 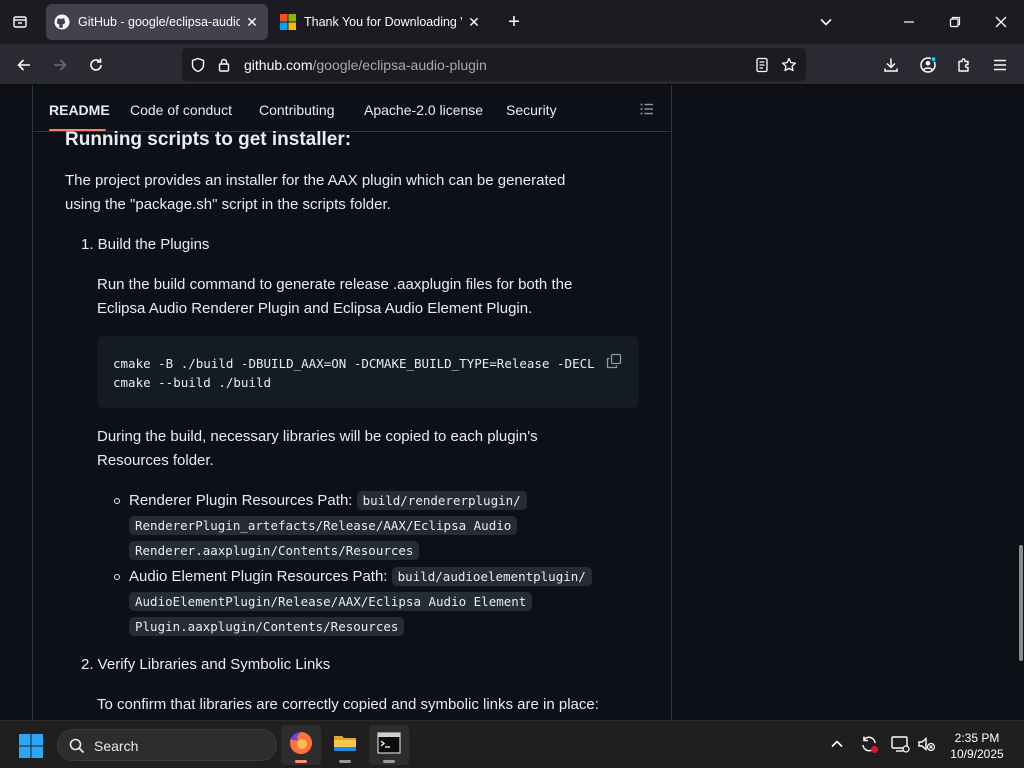 I want to click on tab-title: Thank You for Downloading Visu, so click(x=383, y=22).